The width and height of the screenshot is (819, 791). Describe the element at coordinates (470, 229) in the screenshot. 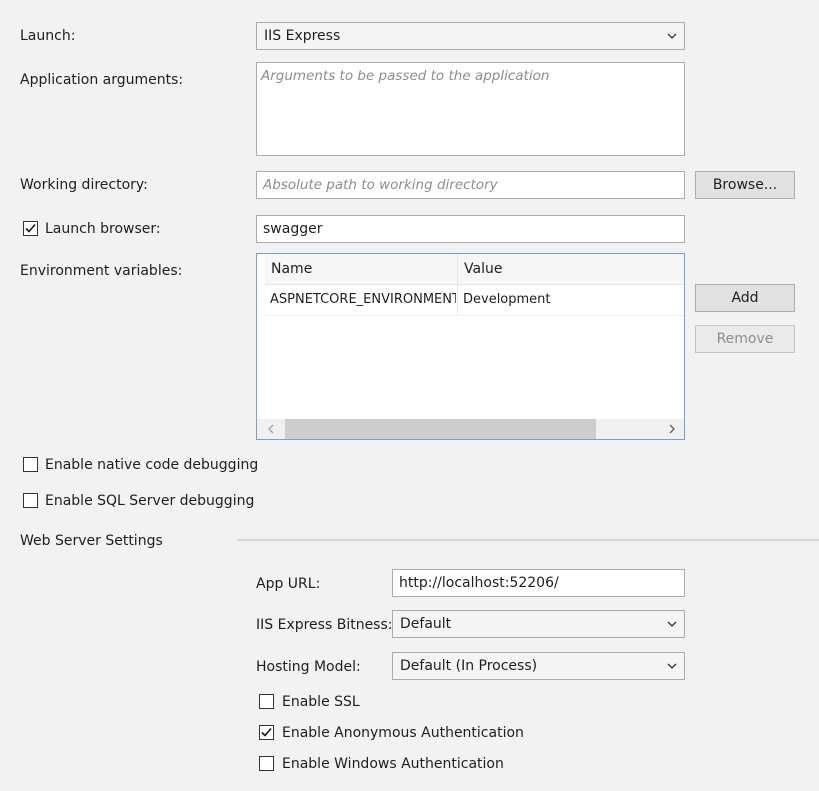

I see `launch-browser-url-input: swagger` at that location.